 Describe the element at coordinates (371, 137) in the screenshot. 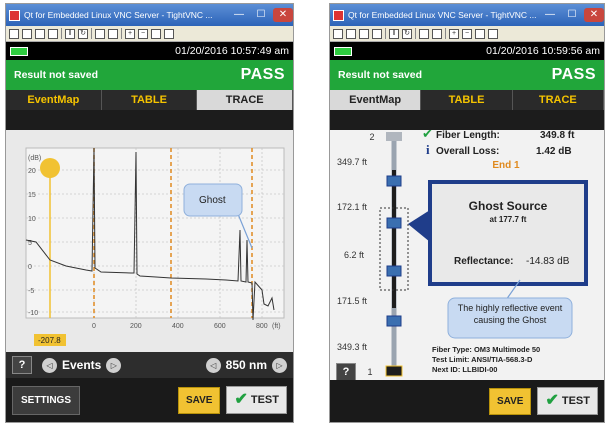

I see `top-marker-label: 2` at that location.